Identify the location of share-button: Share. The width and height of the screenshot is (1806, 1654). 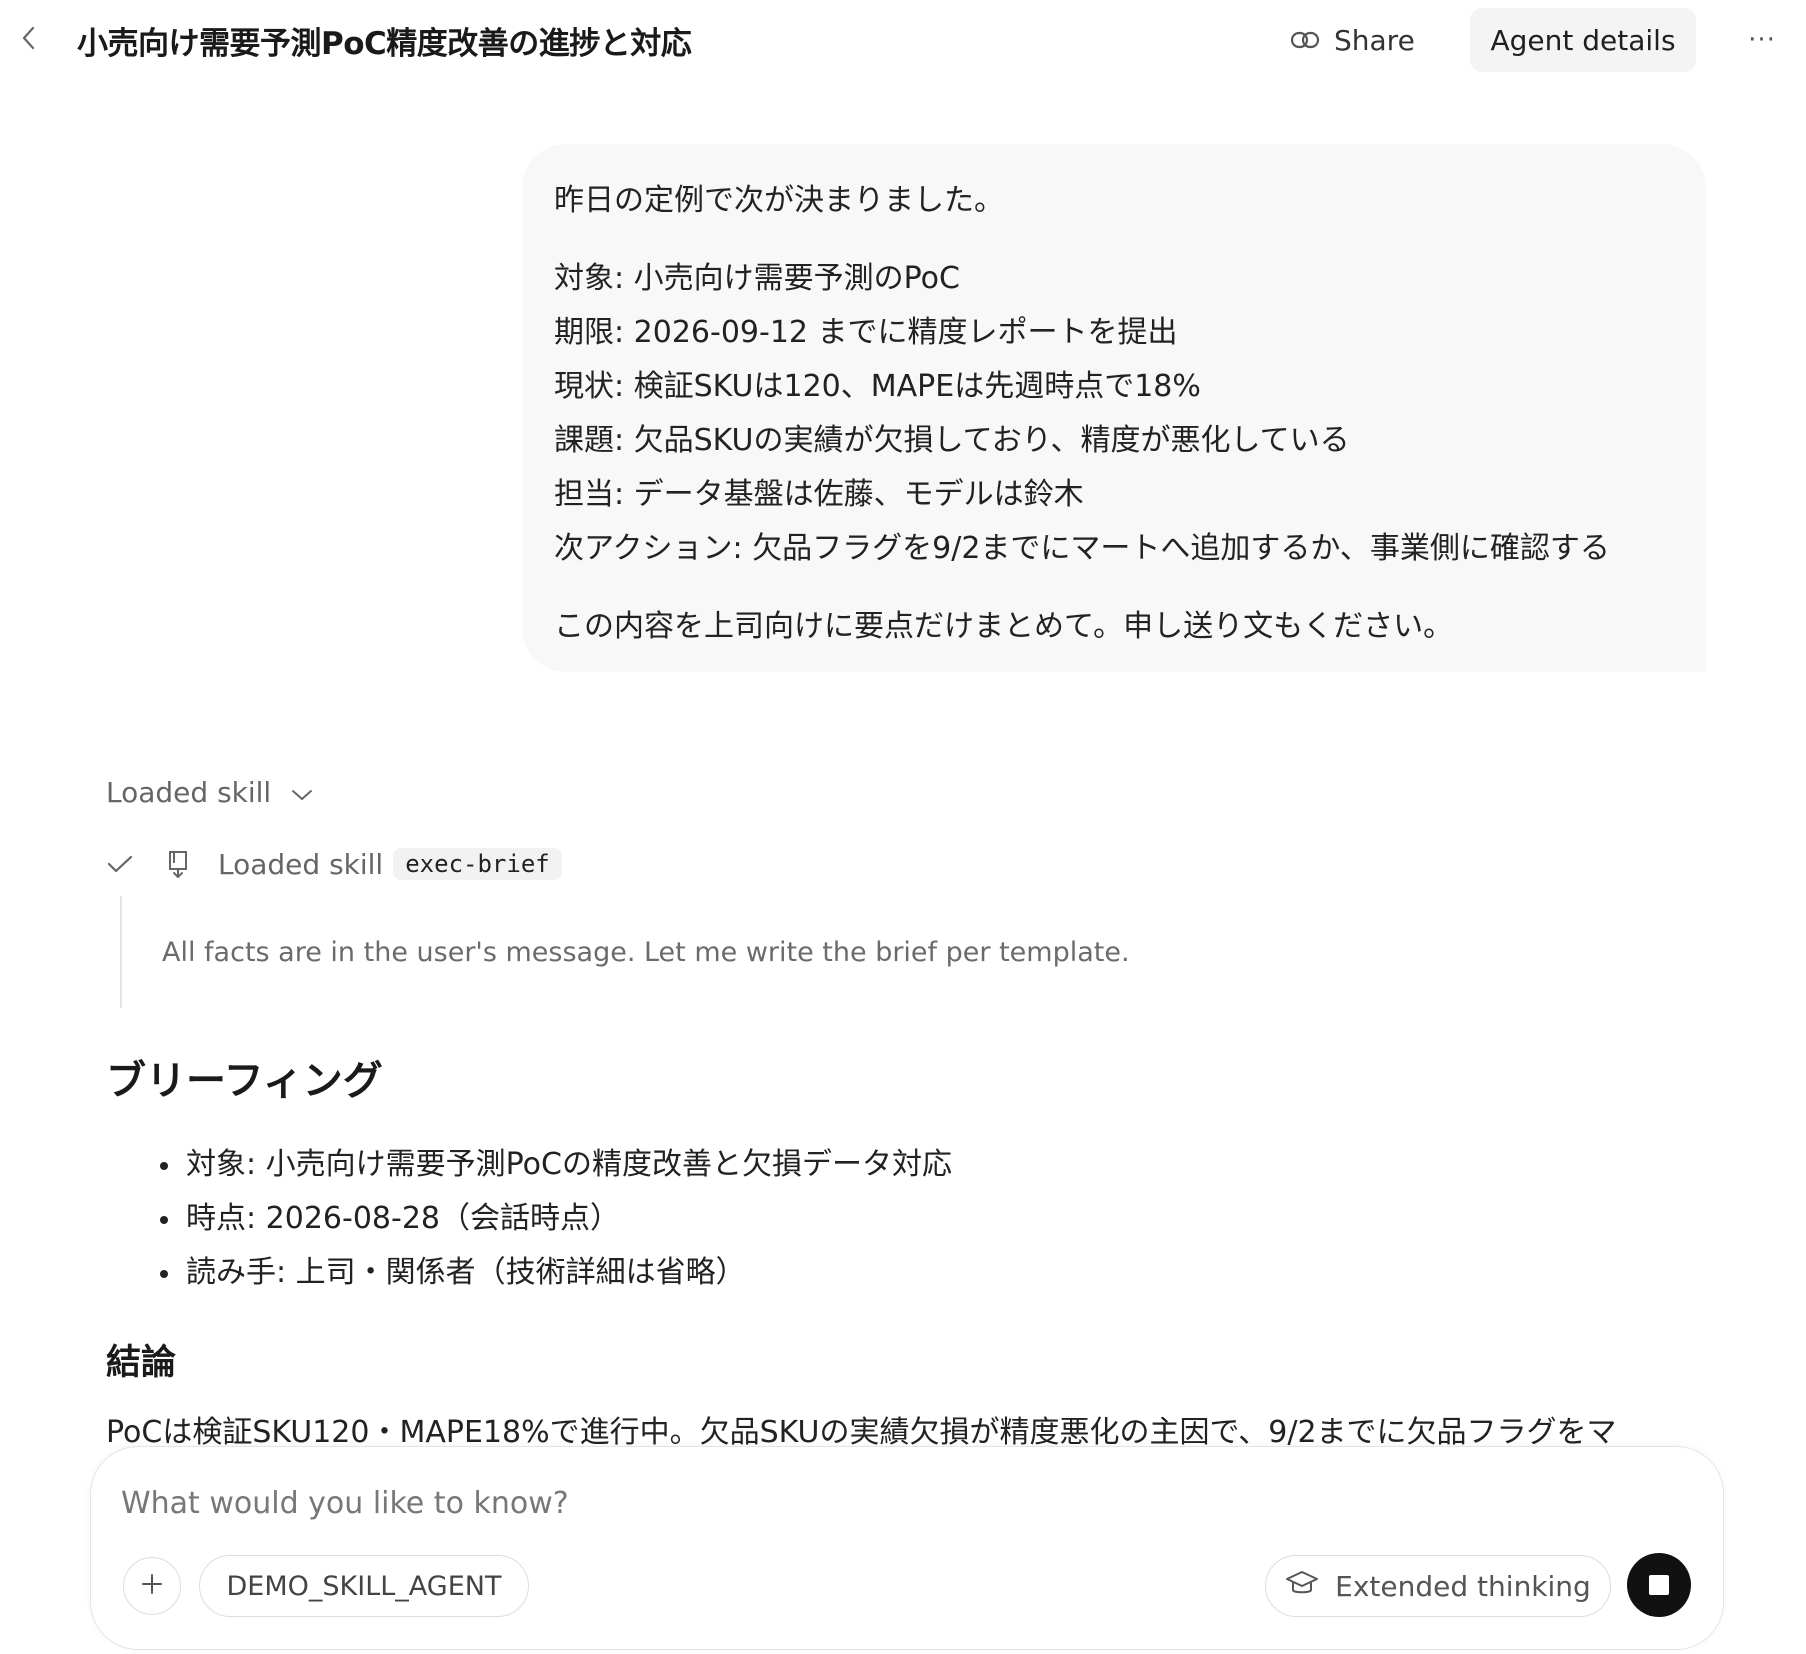
(1357, 40).